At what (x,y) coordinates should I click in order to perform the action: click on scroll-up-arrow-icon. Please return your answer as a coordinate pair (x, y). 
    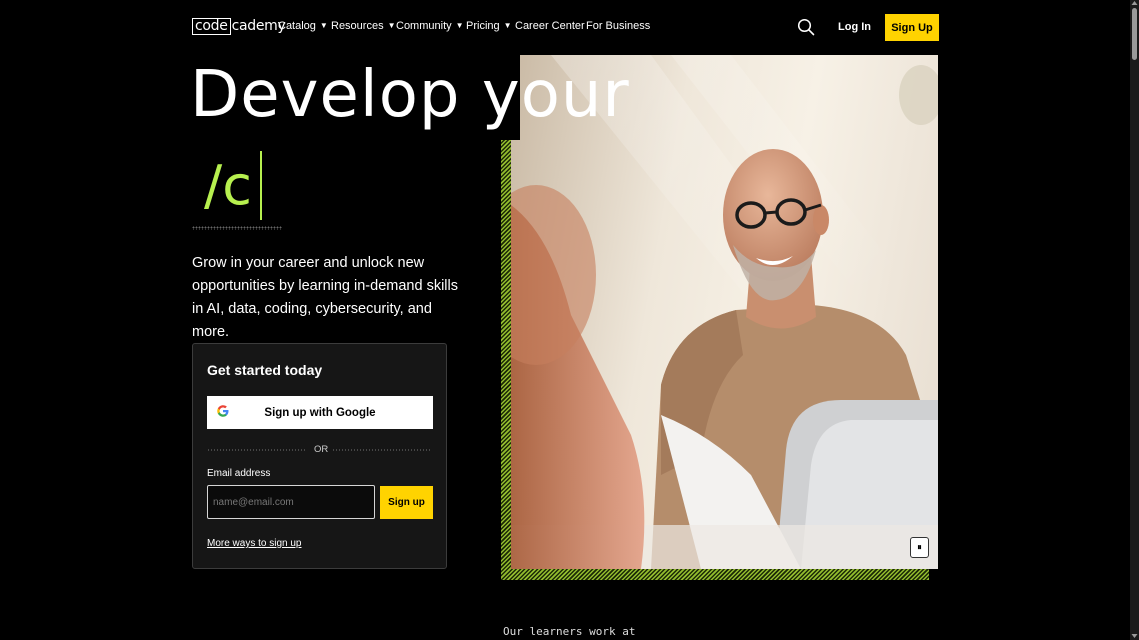
    Looking at the image, I should click on (1134, 3).